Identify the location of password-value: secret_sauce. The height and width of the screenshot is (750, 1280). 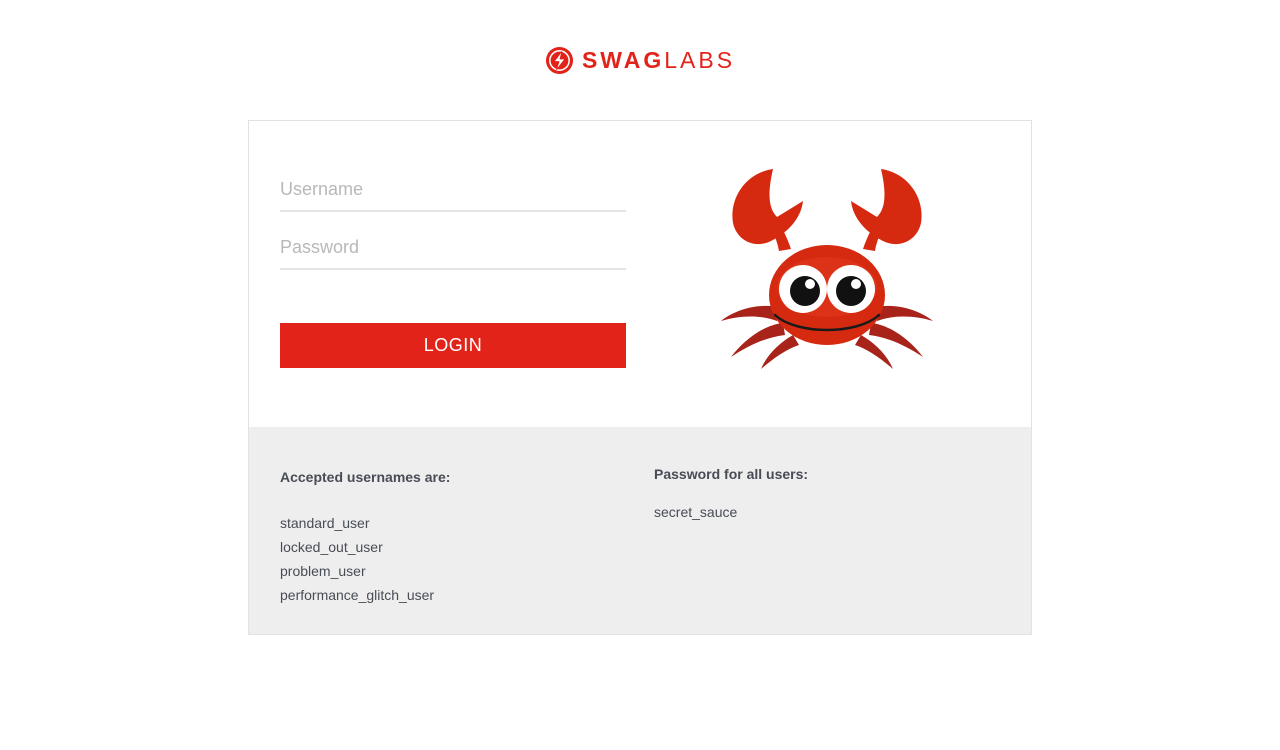
(696, 512).